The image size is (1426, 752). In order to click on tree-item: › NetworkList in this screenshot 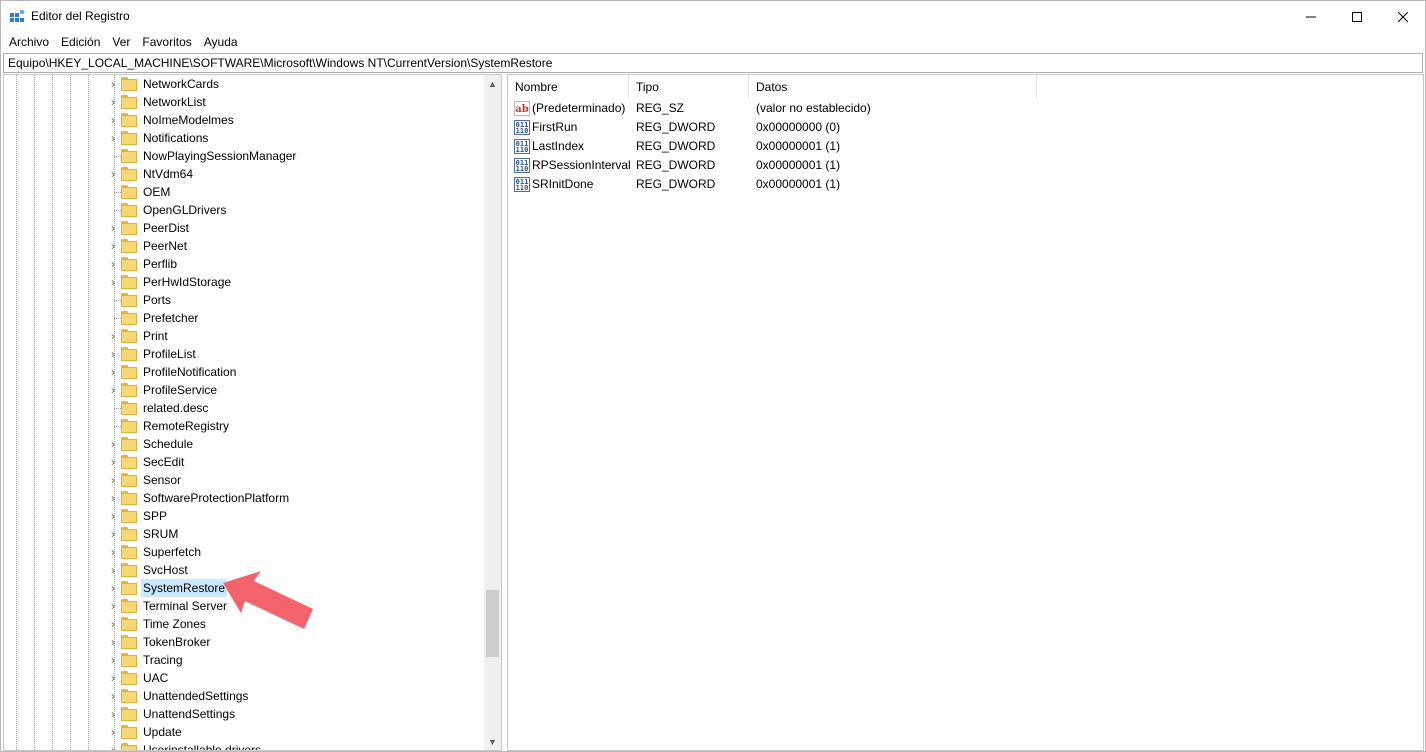, I will do `click(244, 102)`.